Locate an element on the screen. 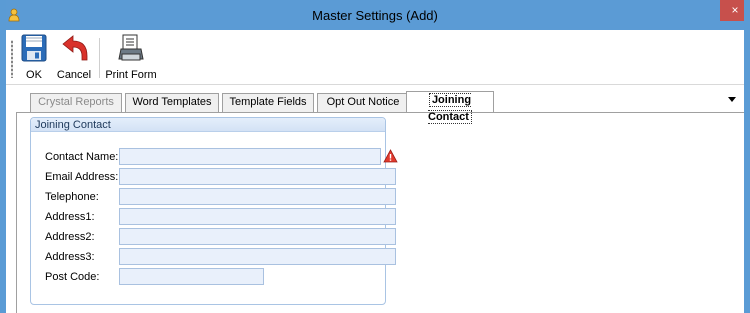 The width and height of the screenshot is (750, 313). address1-row: Address1: is located at coordinates (220, 217).